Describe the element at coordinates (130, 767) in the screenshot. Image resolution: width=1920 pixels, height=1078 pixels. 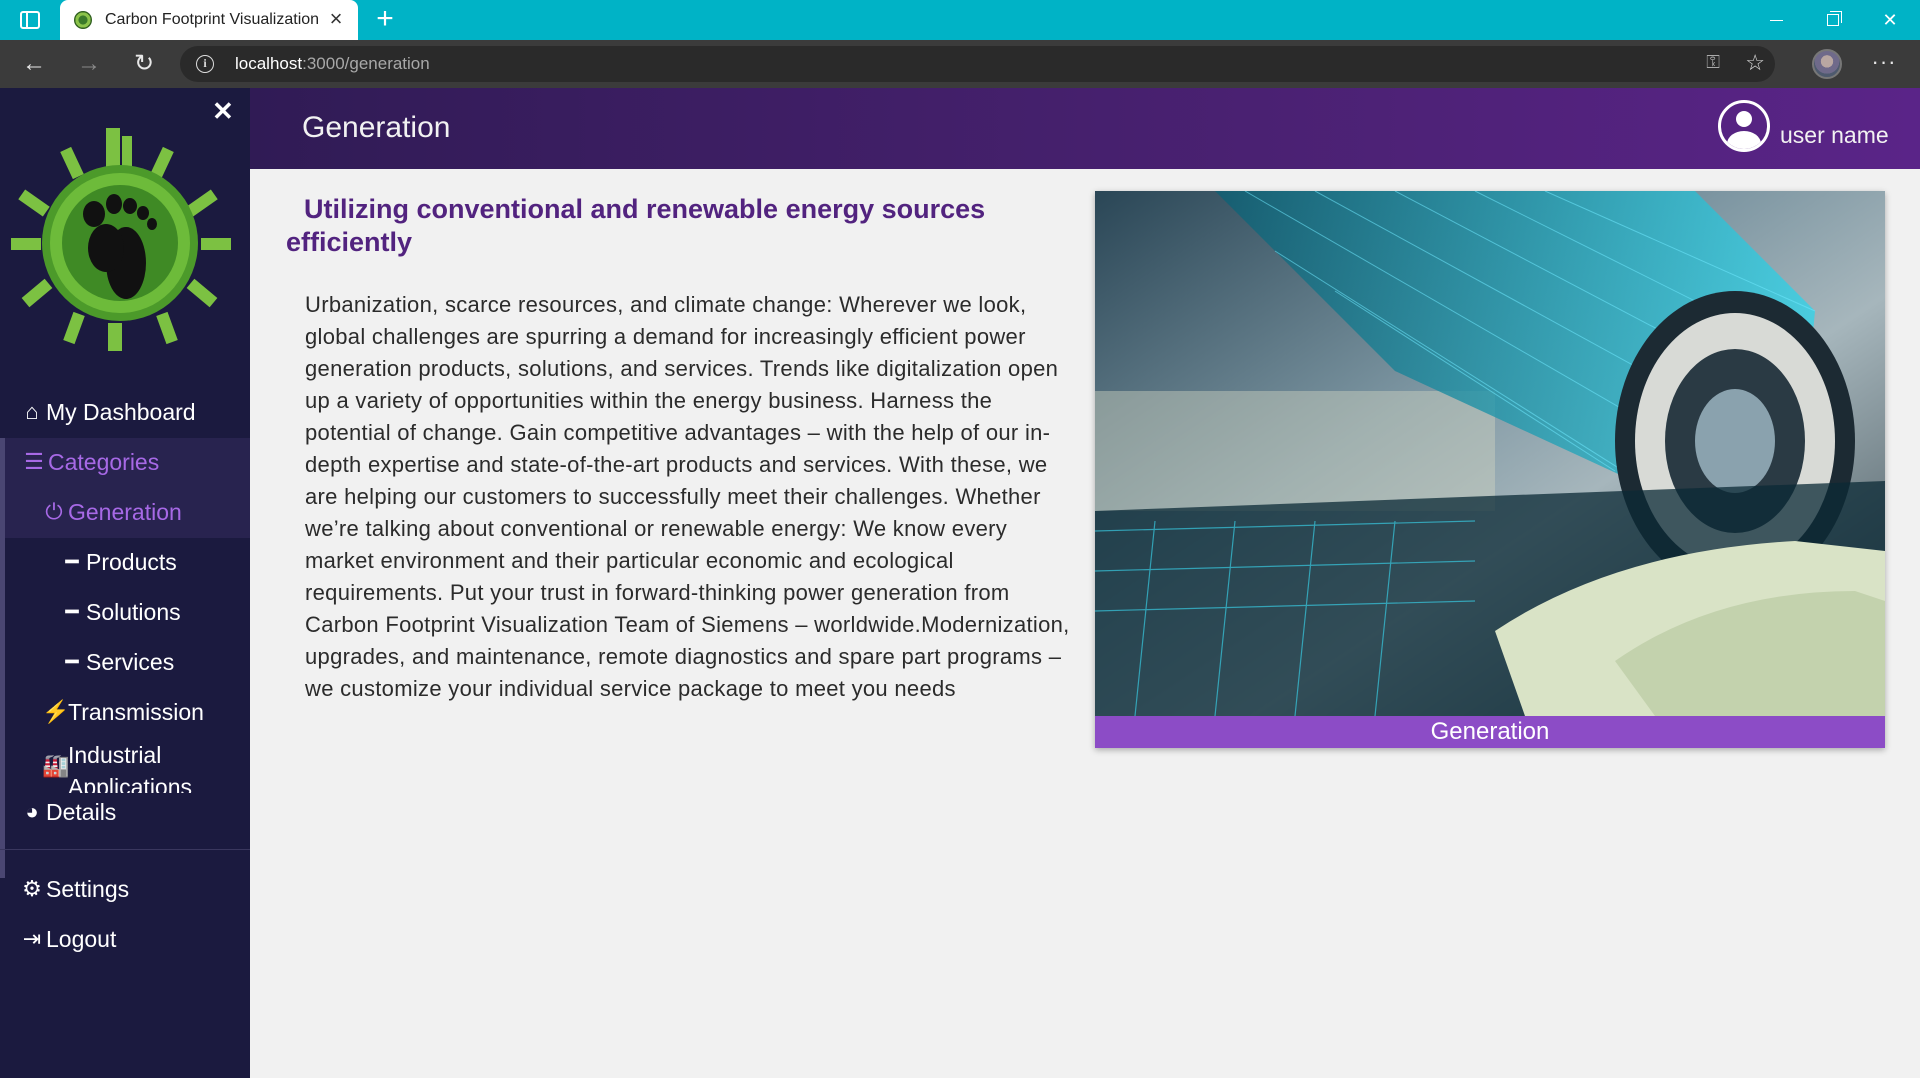
I see `sidebar-item-label: Industrial Applications` at that location.